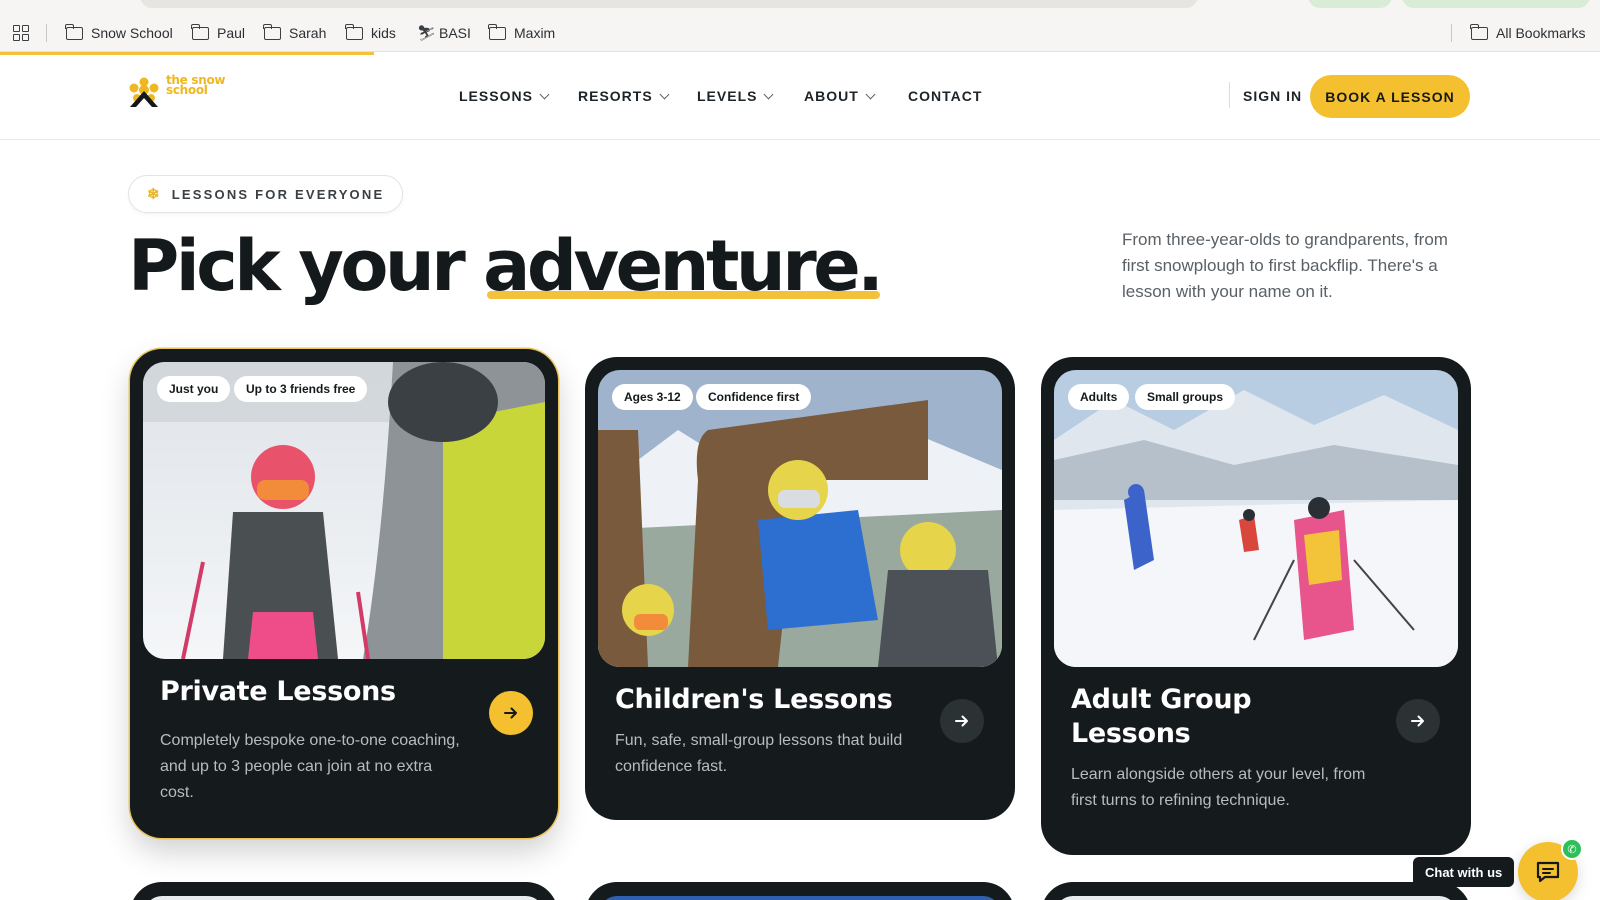  I want to click on chat-bubble-icon, so click(1548, 872).